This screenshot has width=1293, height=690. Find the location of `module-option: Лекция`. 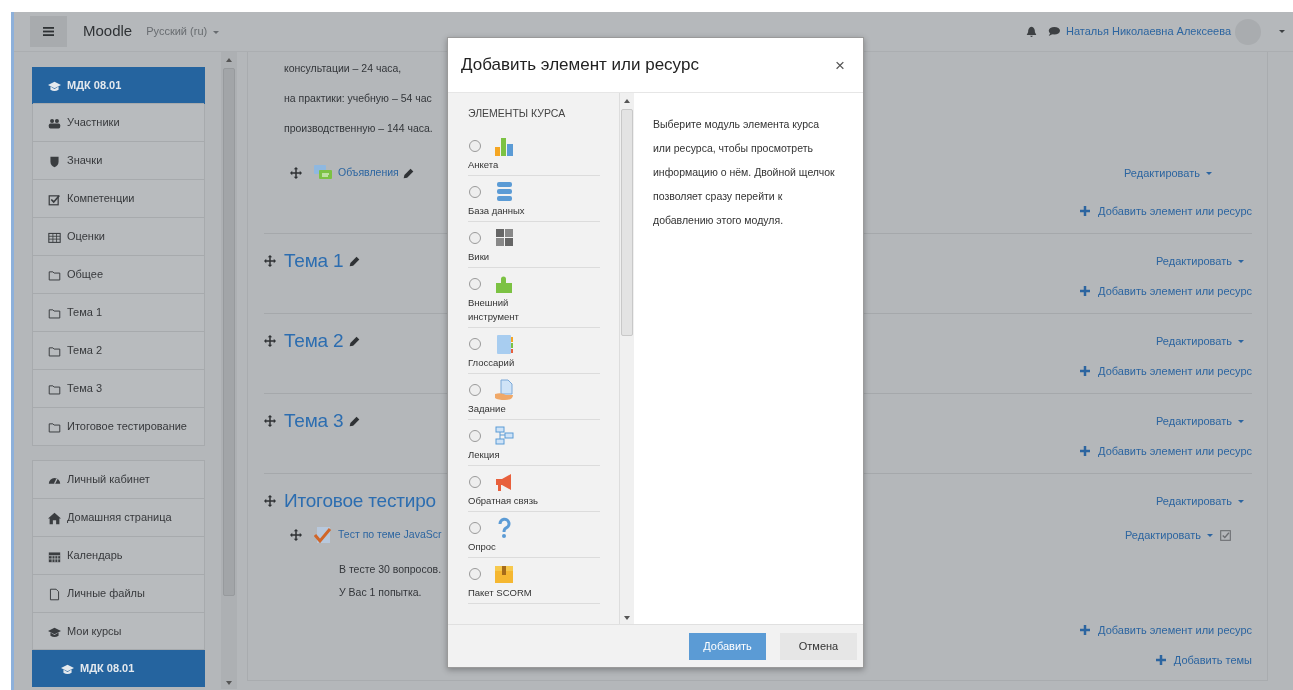

module-option: Лекция is located at coordinates (534, 442).